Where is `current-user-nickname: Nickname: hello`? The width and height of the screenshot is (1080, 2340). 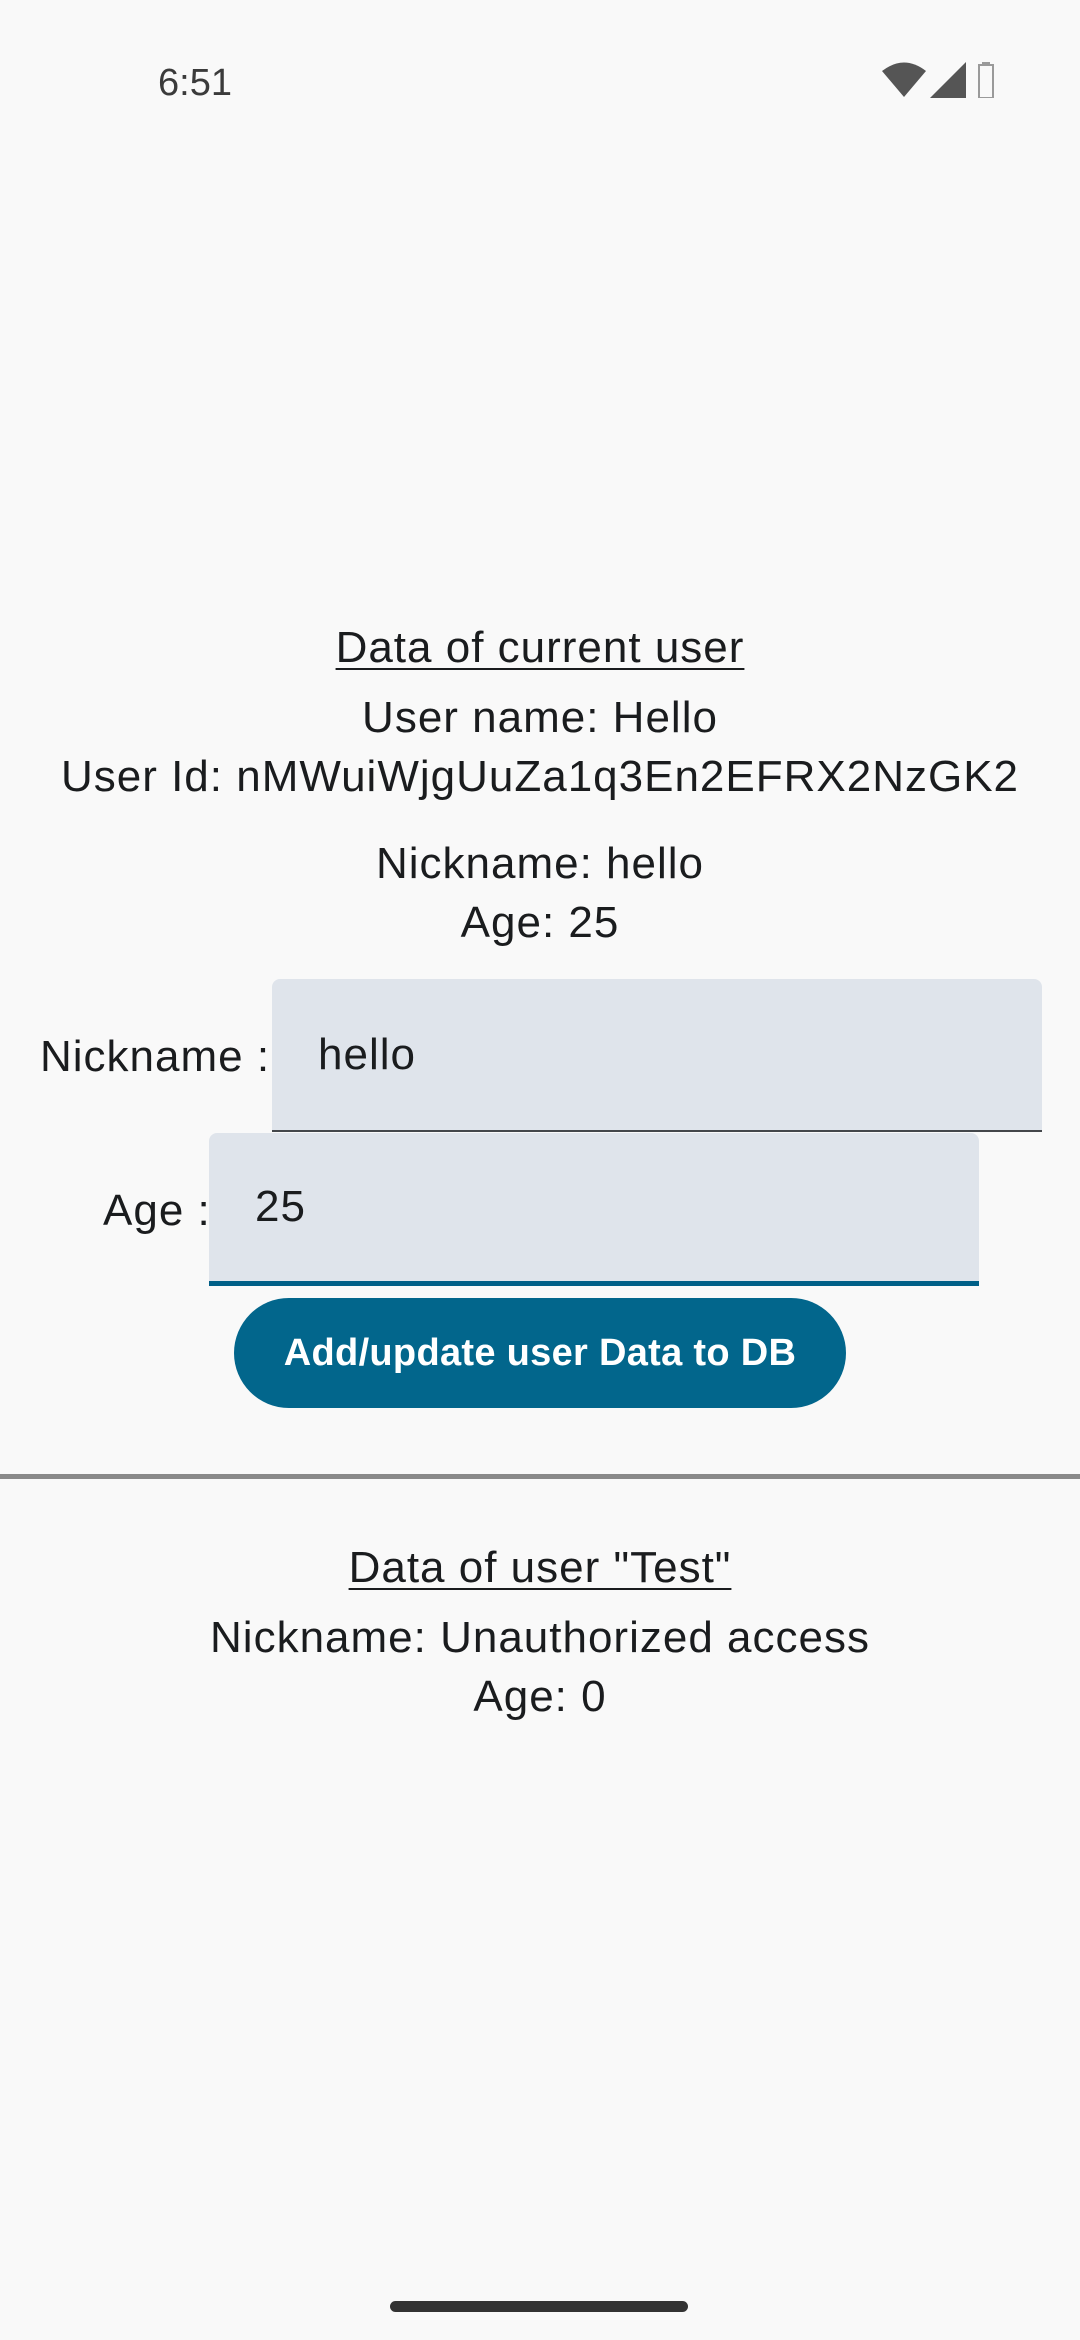 current-user-nickname: Nickname: hello is located at coordinates (540, 863).